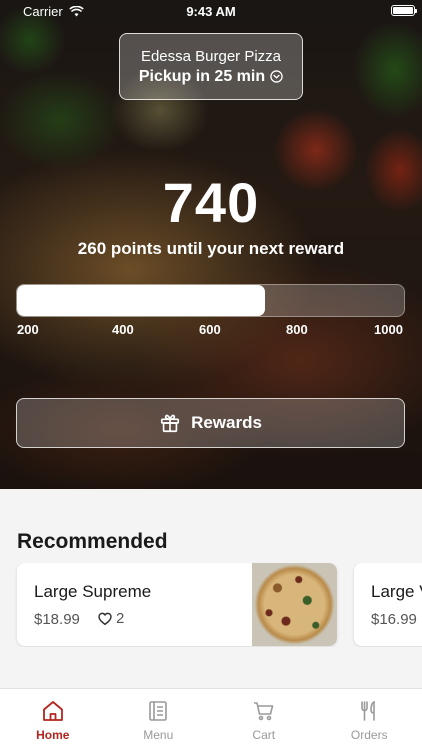 The height and width of the screenshot is (750, 422). Describe the element at coordinates (396, 591) in the screenshot. I see `item-name: Large V` at that location.